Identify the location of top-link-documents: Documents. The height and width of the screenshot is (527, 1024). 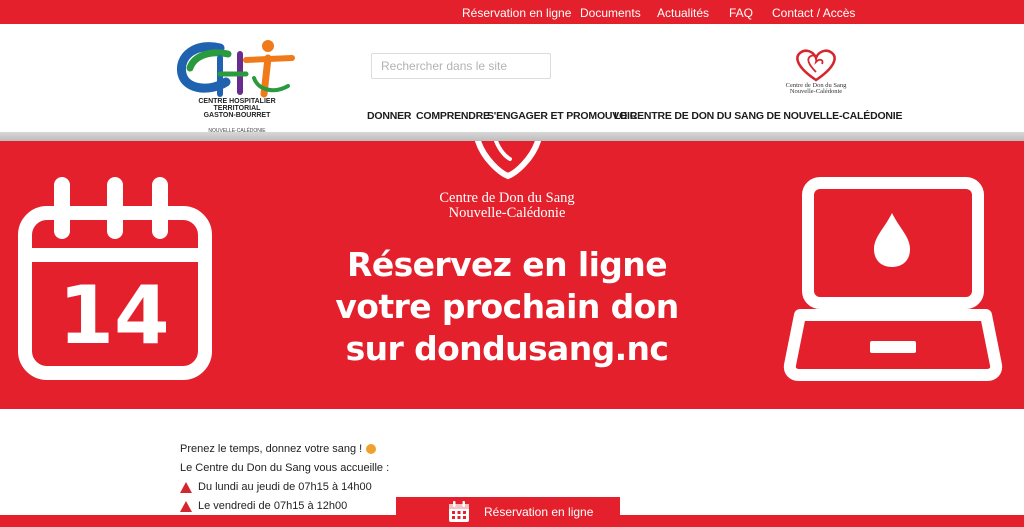
(610, 13).